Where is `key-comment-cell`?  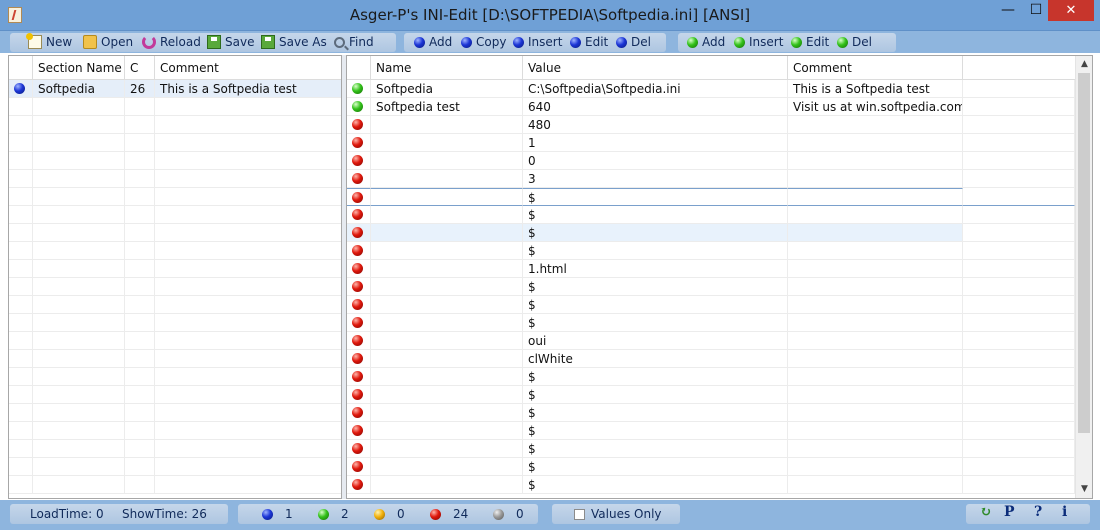
key-comment-cell is located at coordinates (875, 377).